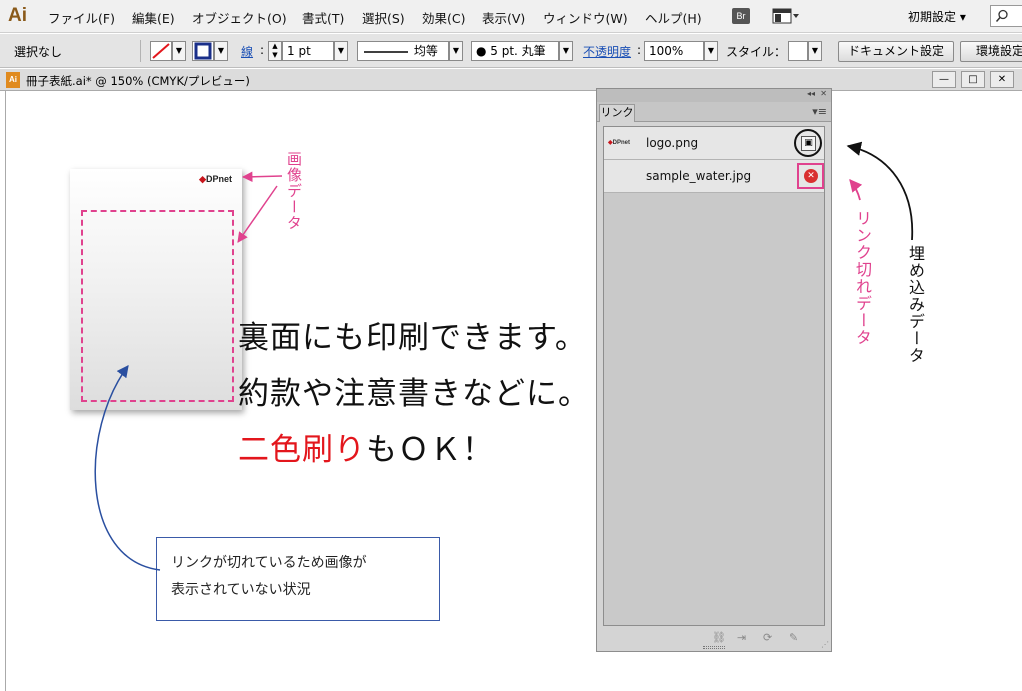  I want to click on link-row-sample-water: sample_water.jpg ✕, so click(714, 176).